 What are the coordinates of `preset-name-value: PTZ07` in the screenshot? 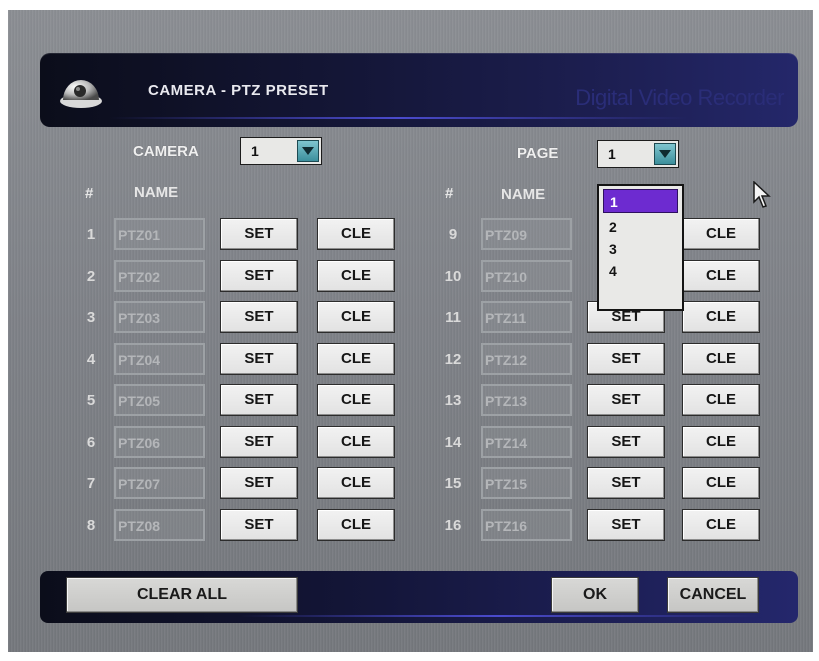 It's located at (139, 484).